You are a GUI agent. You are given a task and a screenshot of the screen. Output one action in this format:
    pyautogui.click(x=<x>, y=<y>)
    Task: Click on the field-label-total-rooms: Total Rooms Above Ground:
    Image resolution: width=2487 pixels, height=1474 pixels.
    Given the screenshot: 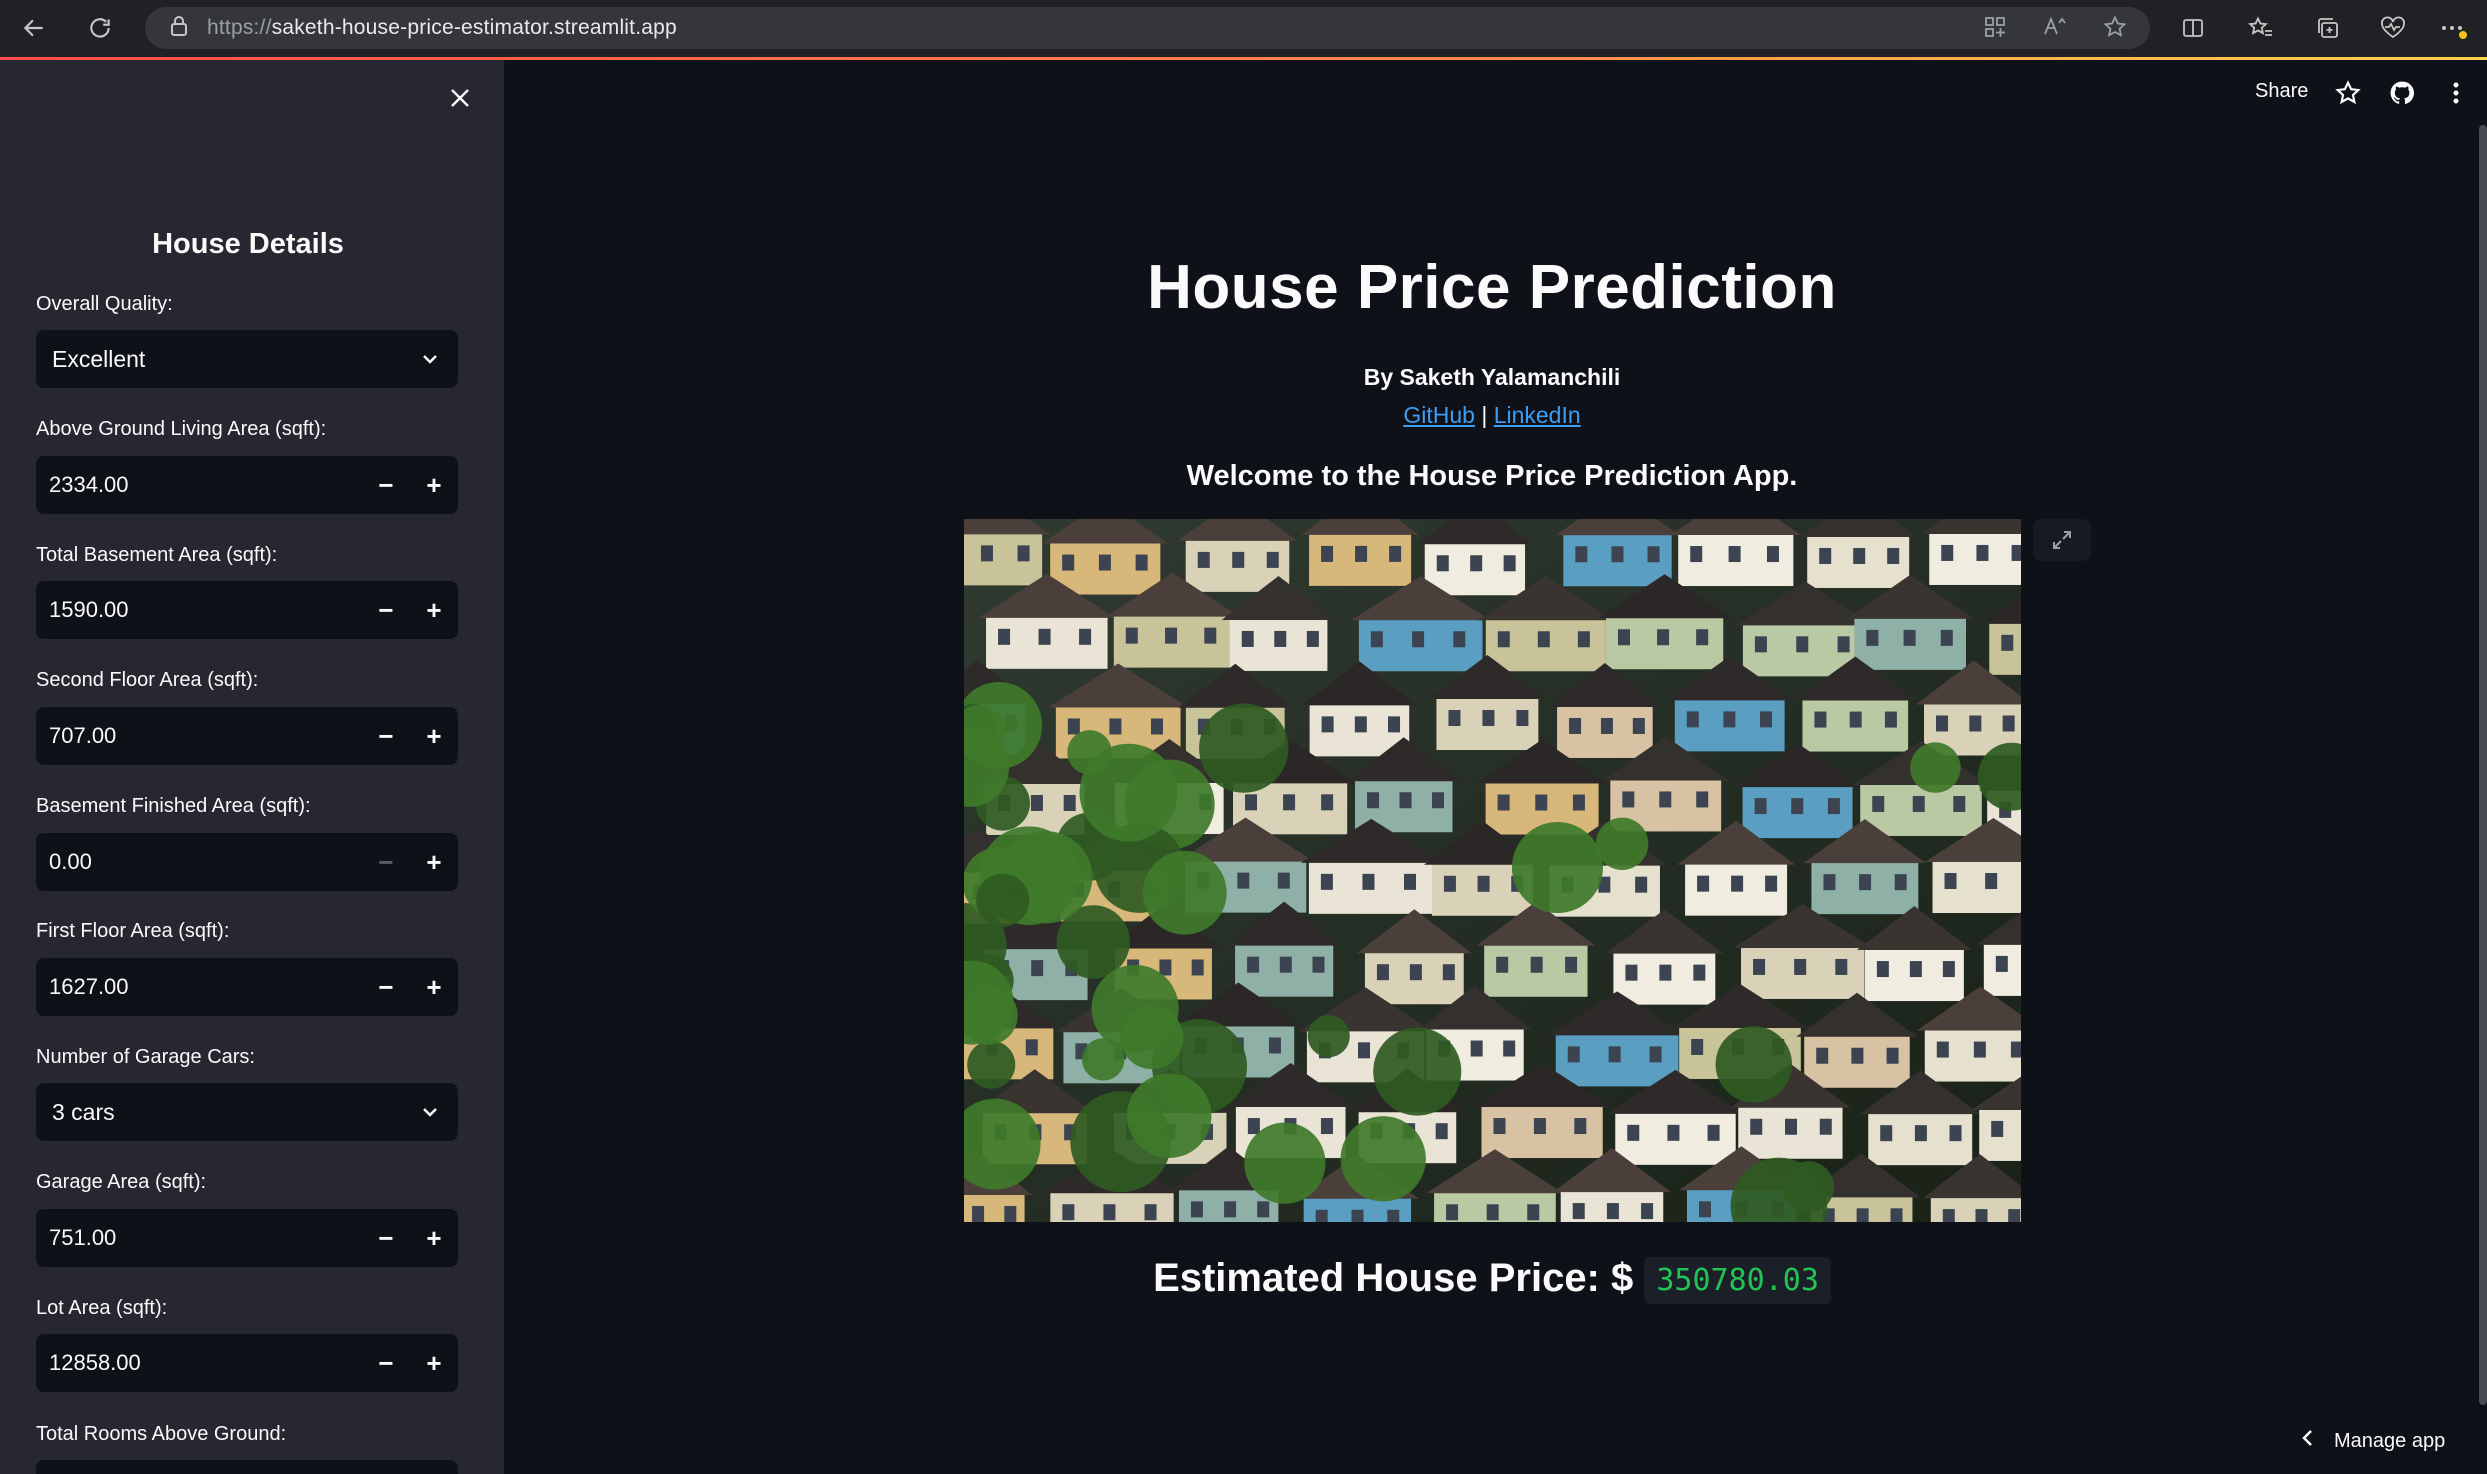 What is the action you would take?
    pyautogui.click(x=161, y=1434)
    